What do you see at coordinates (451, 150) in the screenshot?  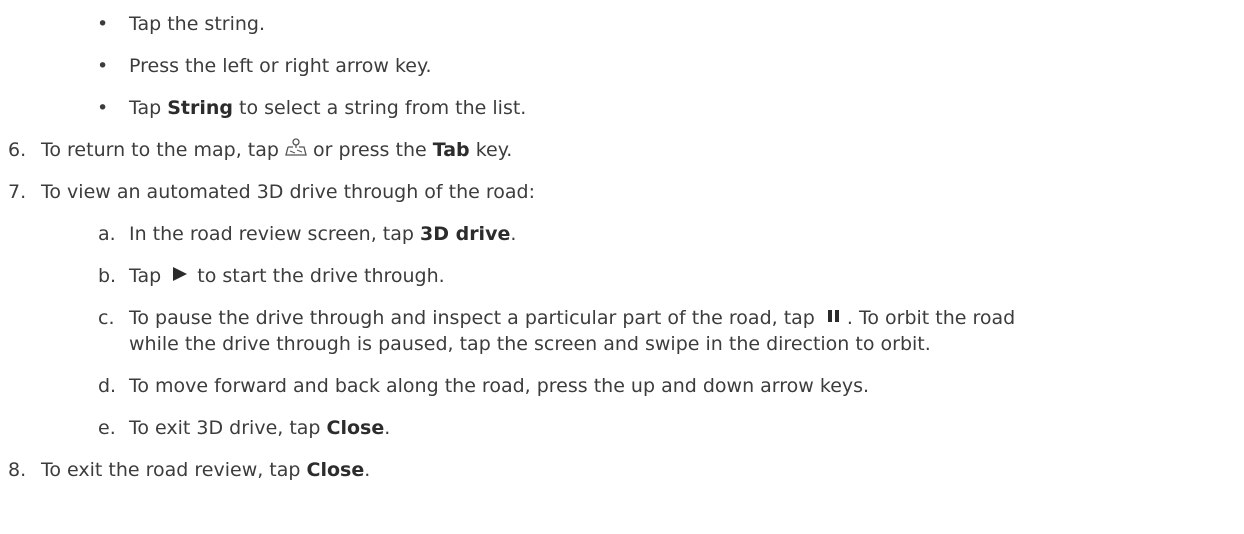 I see `ui-term-tab: Tab` at bounding box center [451, 150].